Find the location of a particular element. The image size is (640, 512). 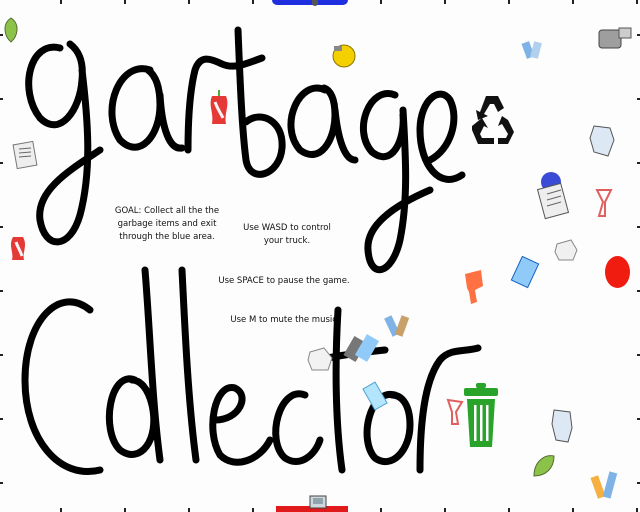

lemon-item-icon is located at coordinates (344, 56).